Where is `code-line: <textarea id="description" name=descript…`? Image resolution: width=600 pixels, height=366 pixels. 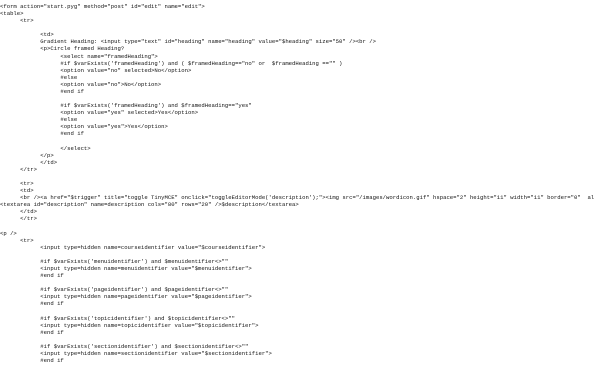 code-line: <textarea id="description" name=descript… is located at coordinates (149, 205).